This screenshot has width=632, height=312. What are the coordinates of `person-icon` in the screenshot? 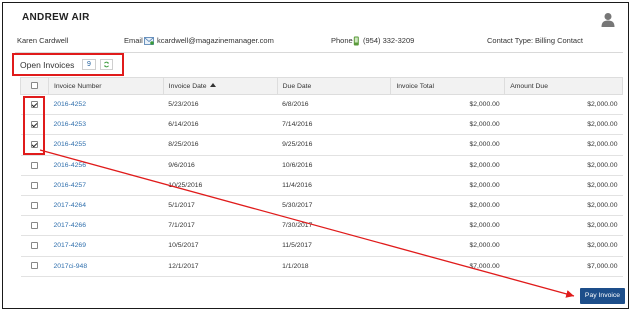 It's located at (608, 19).